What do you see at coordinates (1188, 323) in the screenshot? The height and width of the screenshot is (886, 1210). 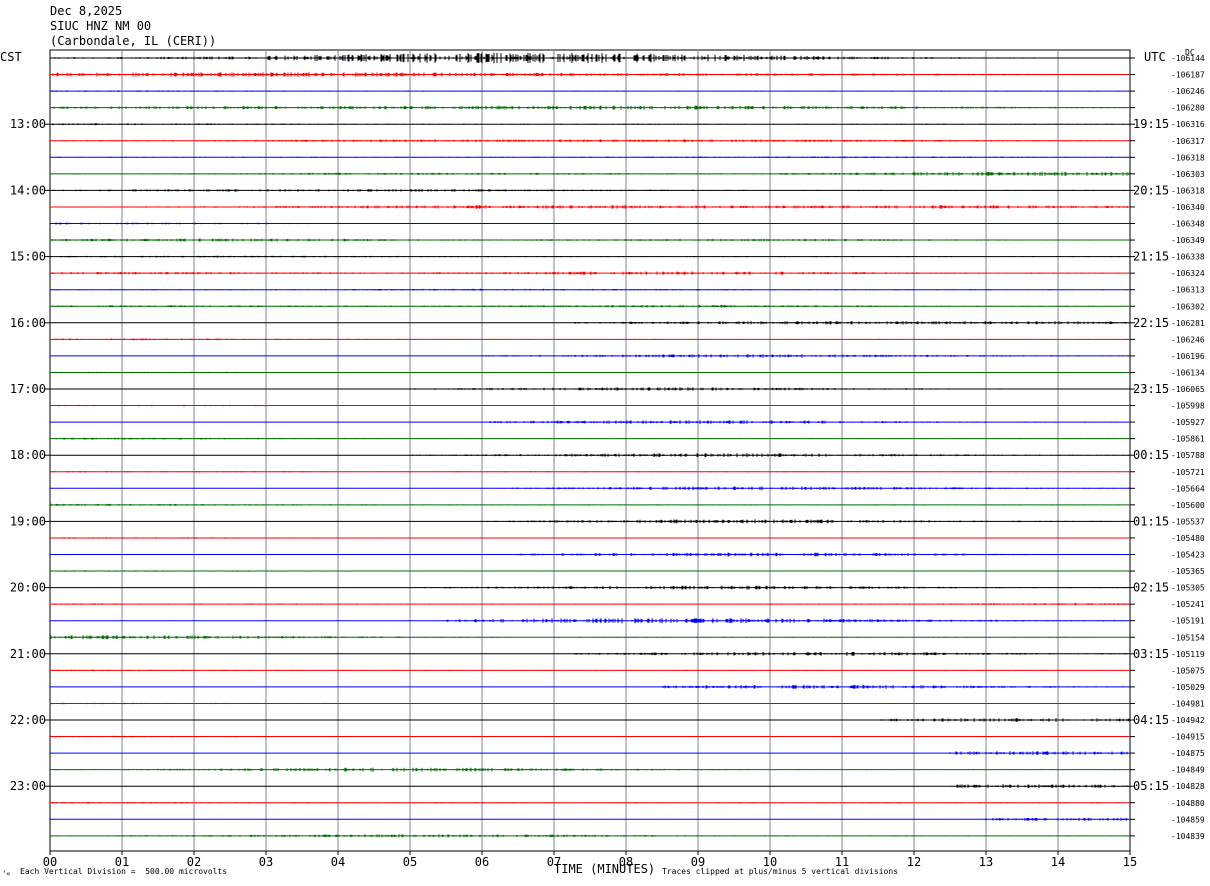 I see `dc-value-label: -106281` at bounding box center [1188, 323].